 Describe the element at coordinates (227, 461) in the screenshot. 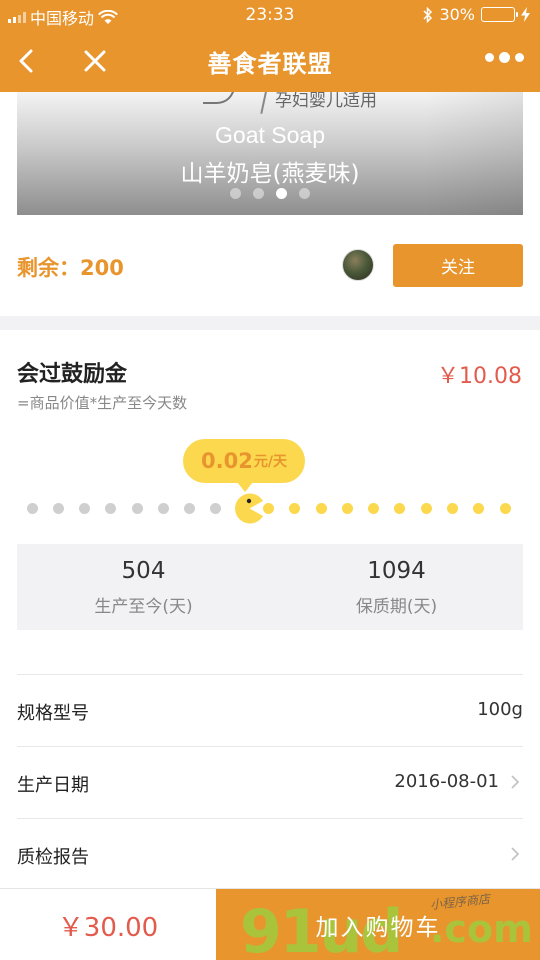

I see `daily-rate-value: 0.02` at that location.